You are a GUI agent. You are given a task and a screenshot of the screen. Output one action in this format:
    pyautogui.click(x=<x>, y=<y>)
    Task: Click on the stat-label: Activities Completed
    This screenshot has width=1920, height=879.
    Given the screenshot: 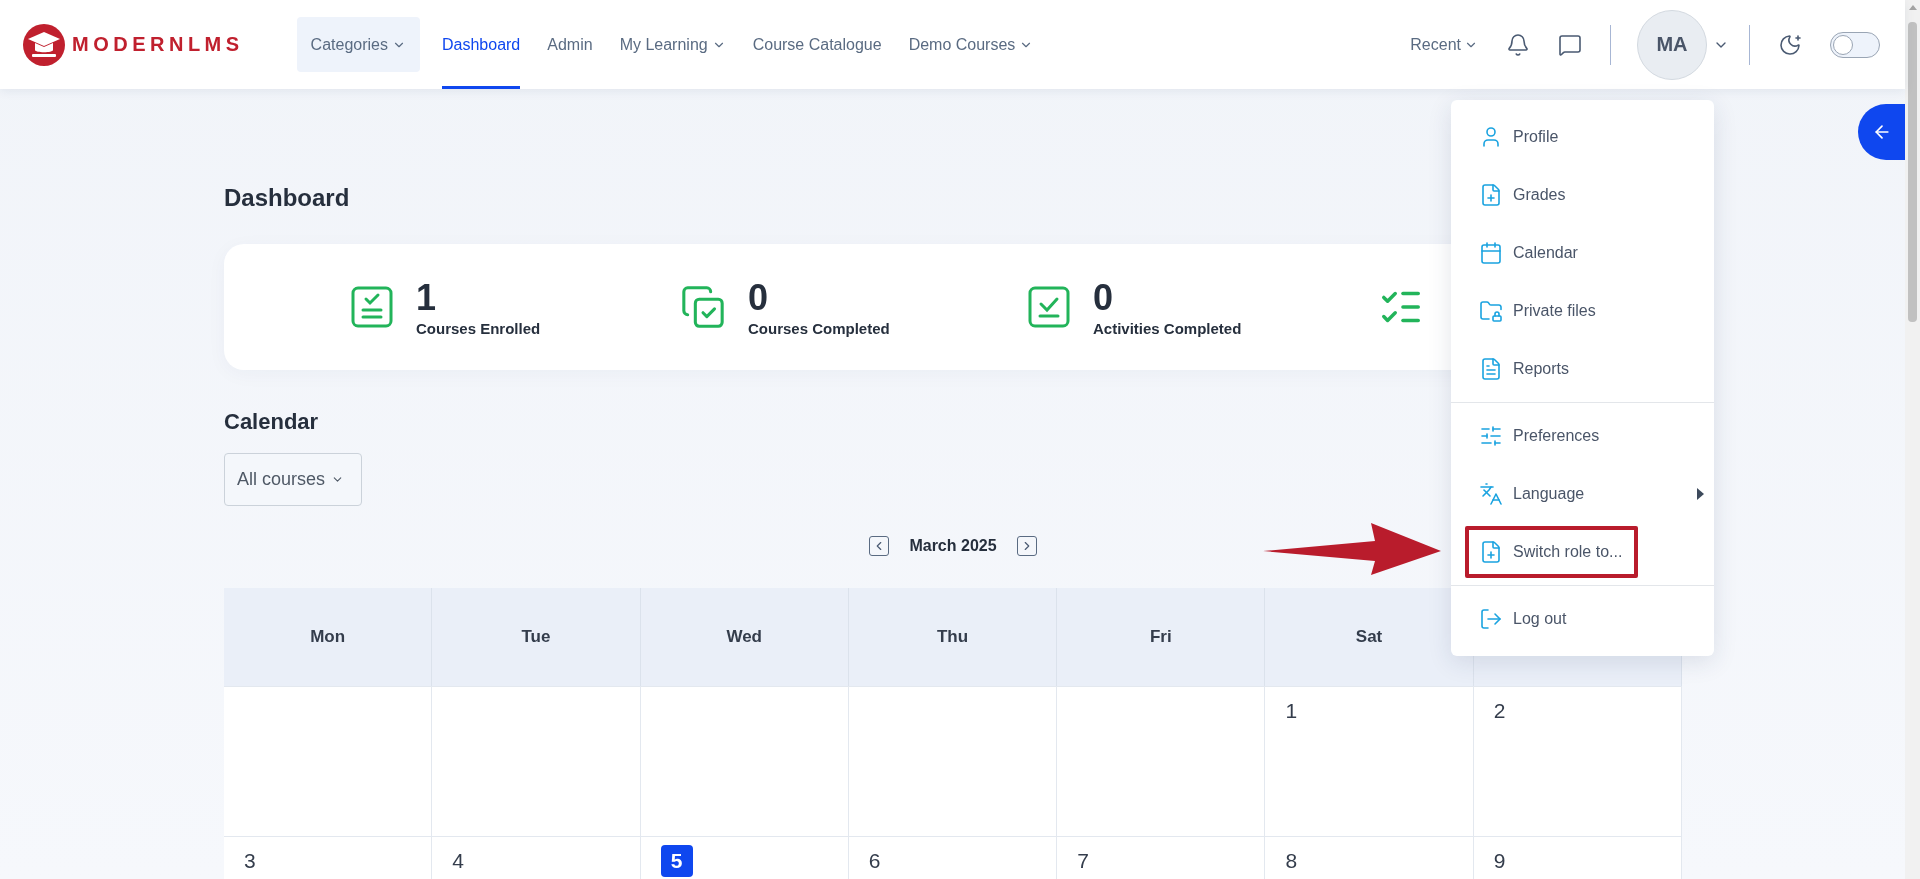 What is the action you would take?
    pyautogui.click(x=1167, y=328)
    